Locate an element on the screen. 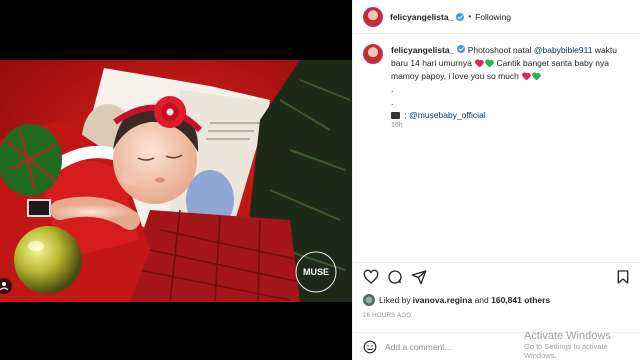  activate-windows-subtitle: Go to Settings to activate Windows. is located at coordinates (566, 351).